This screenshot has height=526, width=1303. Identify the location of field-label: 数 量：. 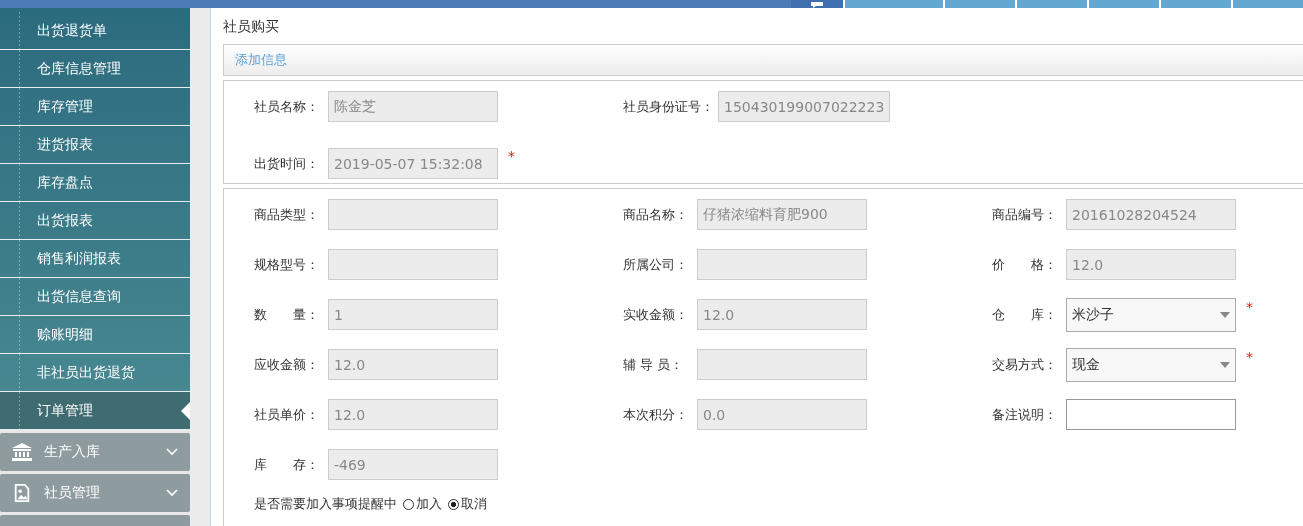
(287, 314).